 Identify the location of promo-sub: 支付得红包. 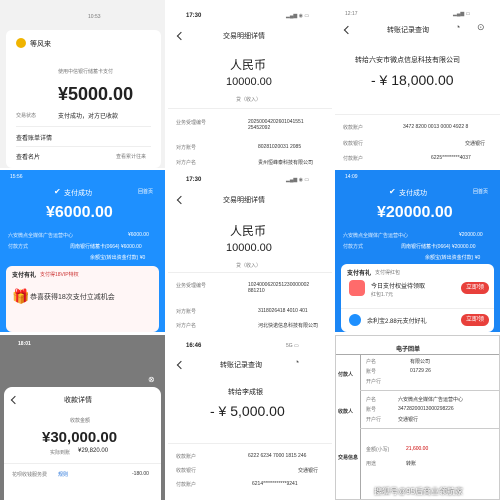
(388, 273).